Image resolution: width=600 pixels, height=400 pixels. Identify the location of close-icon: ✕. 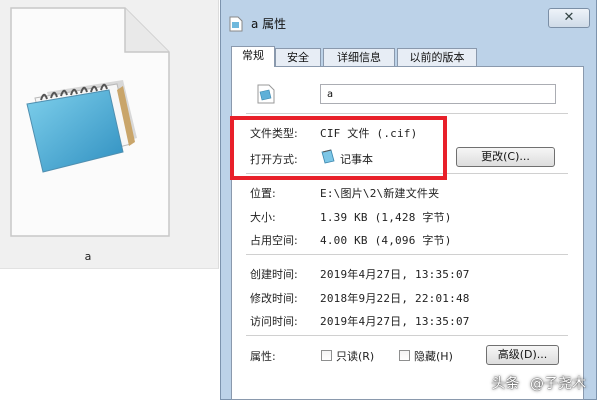
(569, 17).